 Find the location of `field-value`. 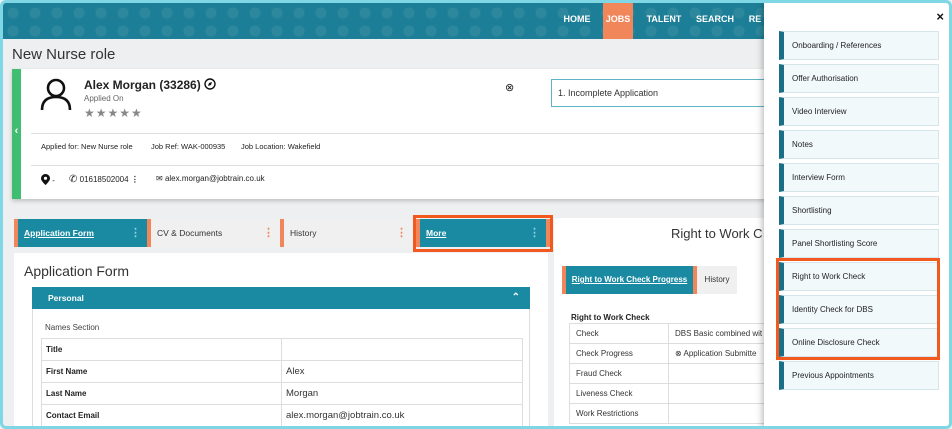

field-value is located at coordinates (402, 349).